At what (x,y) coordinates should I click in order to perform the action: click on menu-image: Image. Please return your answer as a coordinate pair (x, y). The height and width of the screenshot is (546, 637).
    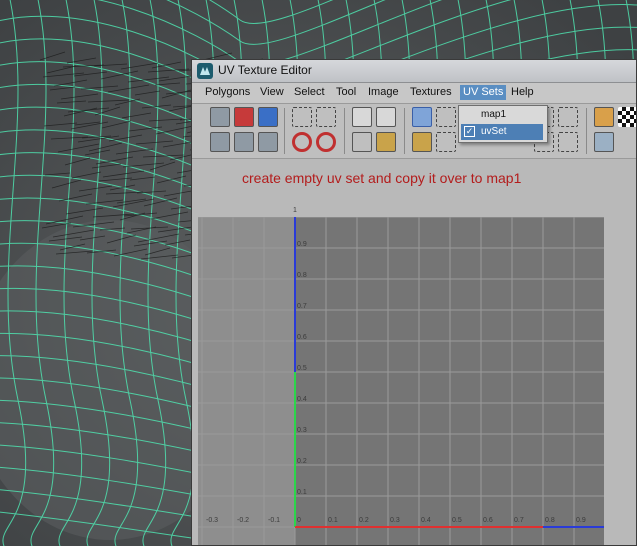
    Looking at the image, I should click on (383, 92).